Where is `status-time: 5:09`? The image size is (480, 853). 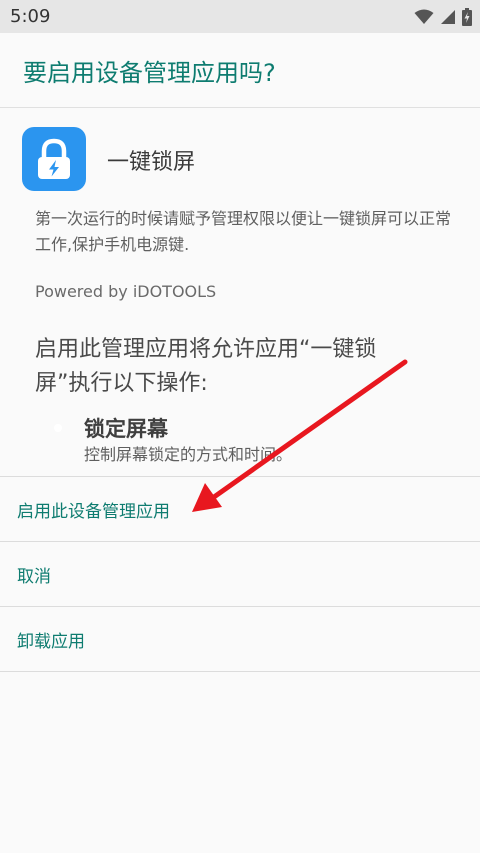 status-time: 5:09 is located at coordinates (30, 16).